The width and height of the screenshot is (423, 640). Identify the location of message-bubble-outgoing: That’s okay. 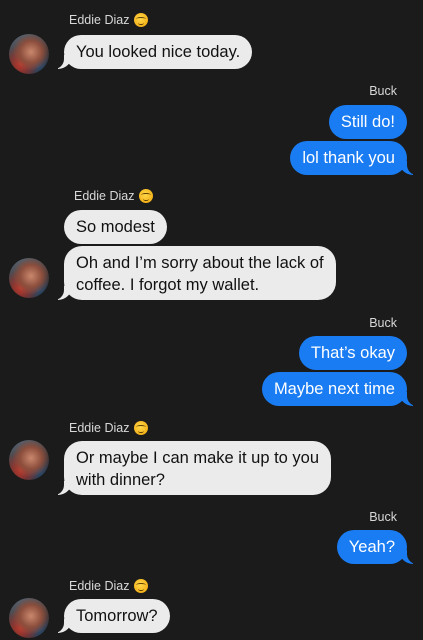
(352, 353).